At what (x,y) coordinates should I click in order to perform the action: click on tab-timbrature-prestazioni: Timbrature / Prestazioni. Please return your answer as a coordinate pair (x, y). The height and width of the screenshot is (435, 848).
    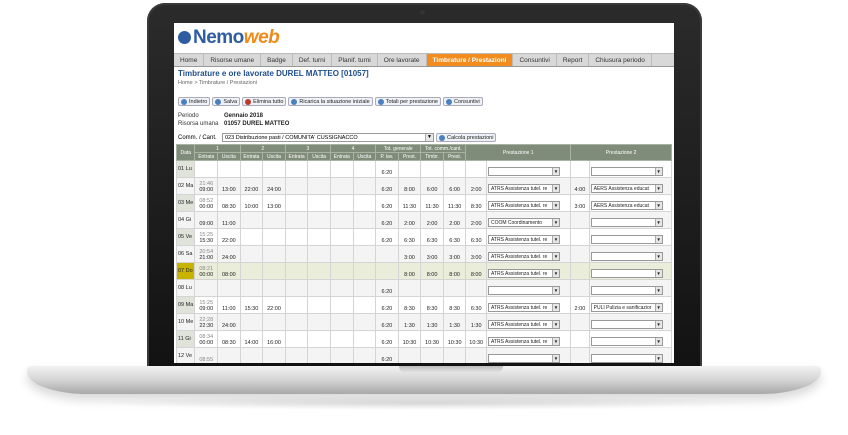
    Looking at the image, I should click on (470, 60).